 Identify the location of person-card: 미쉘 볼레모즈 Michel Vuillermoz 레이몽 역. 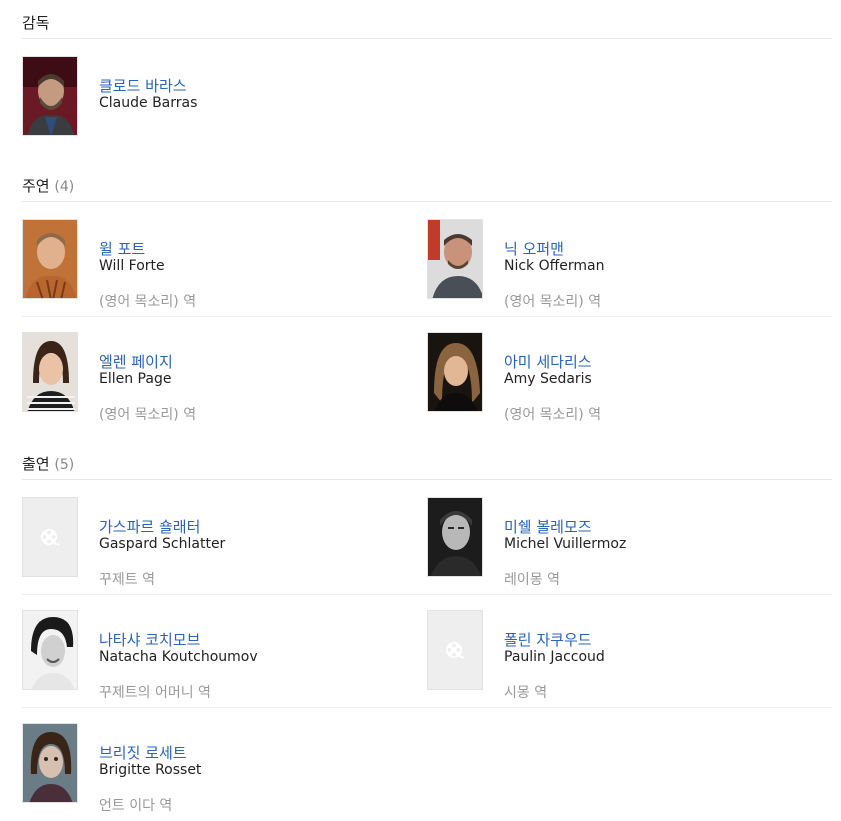
(627, 542).